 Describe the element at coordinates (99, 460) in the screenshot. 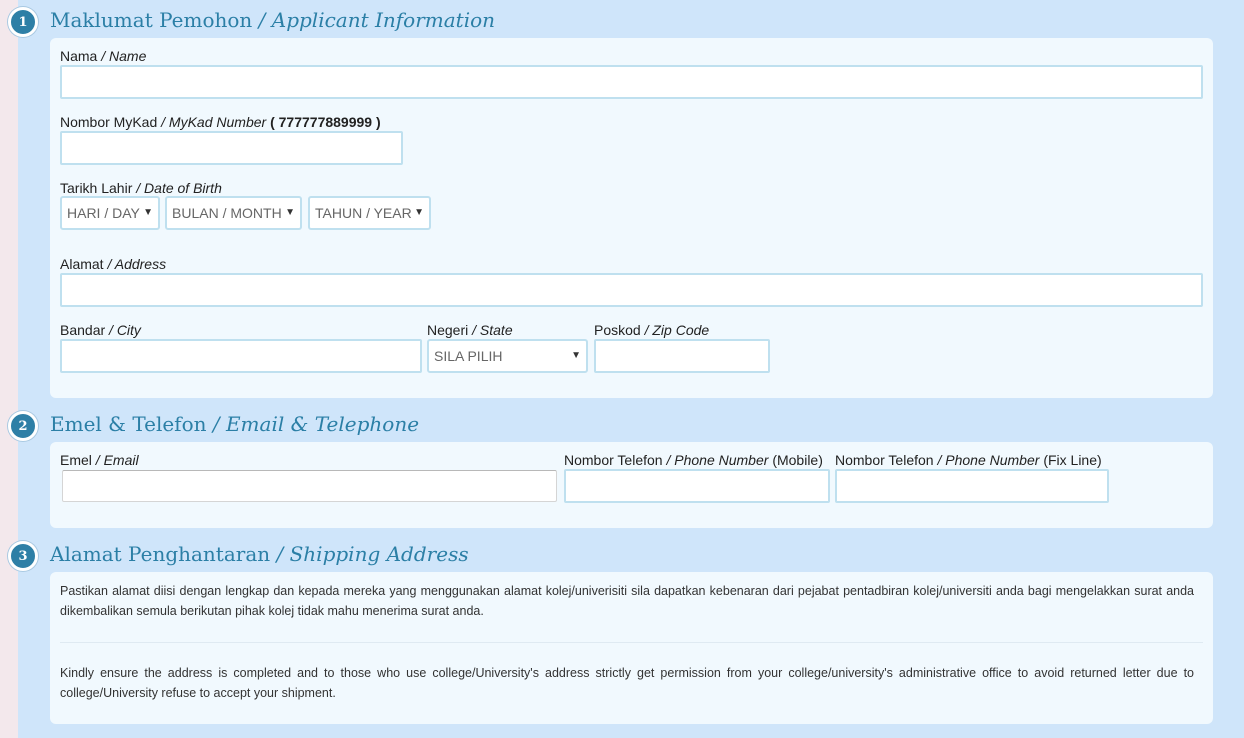

I see `email-label: Emel / Email` at that location.